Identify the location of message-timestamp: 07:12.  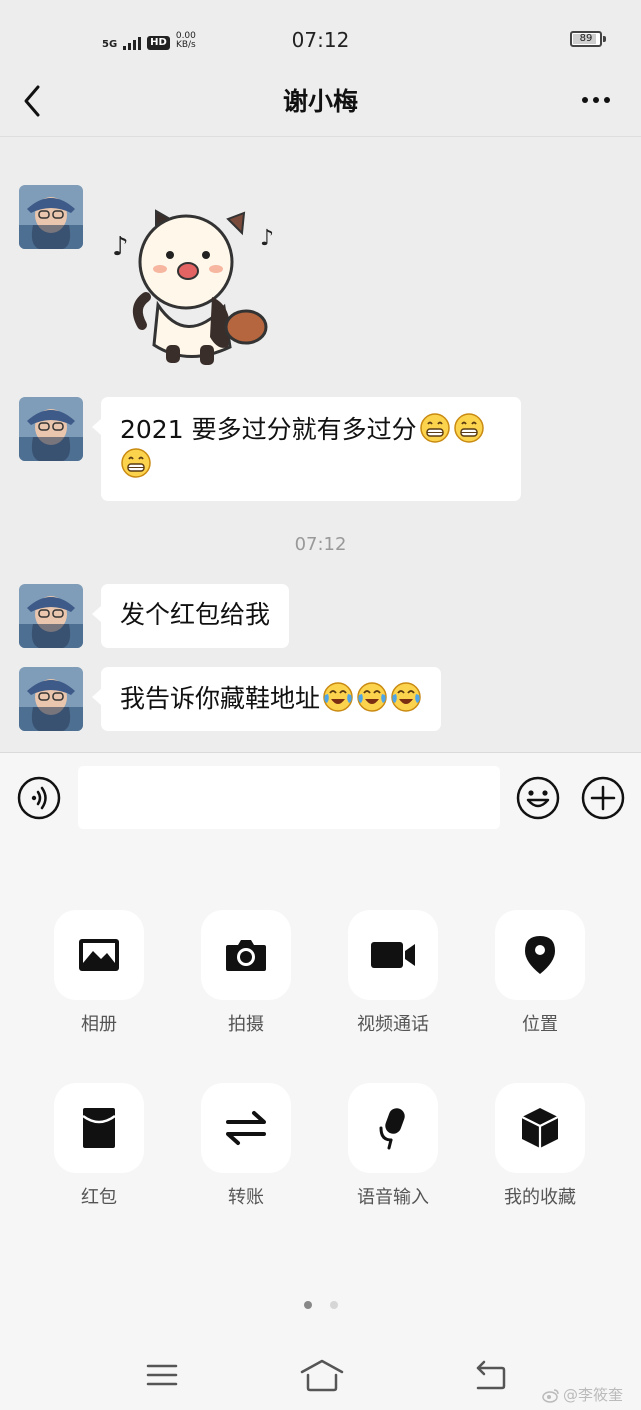
(320, 544).